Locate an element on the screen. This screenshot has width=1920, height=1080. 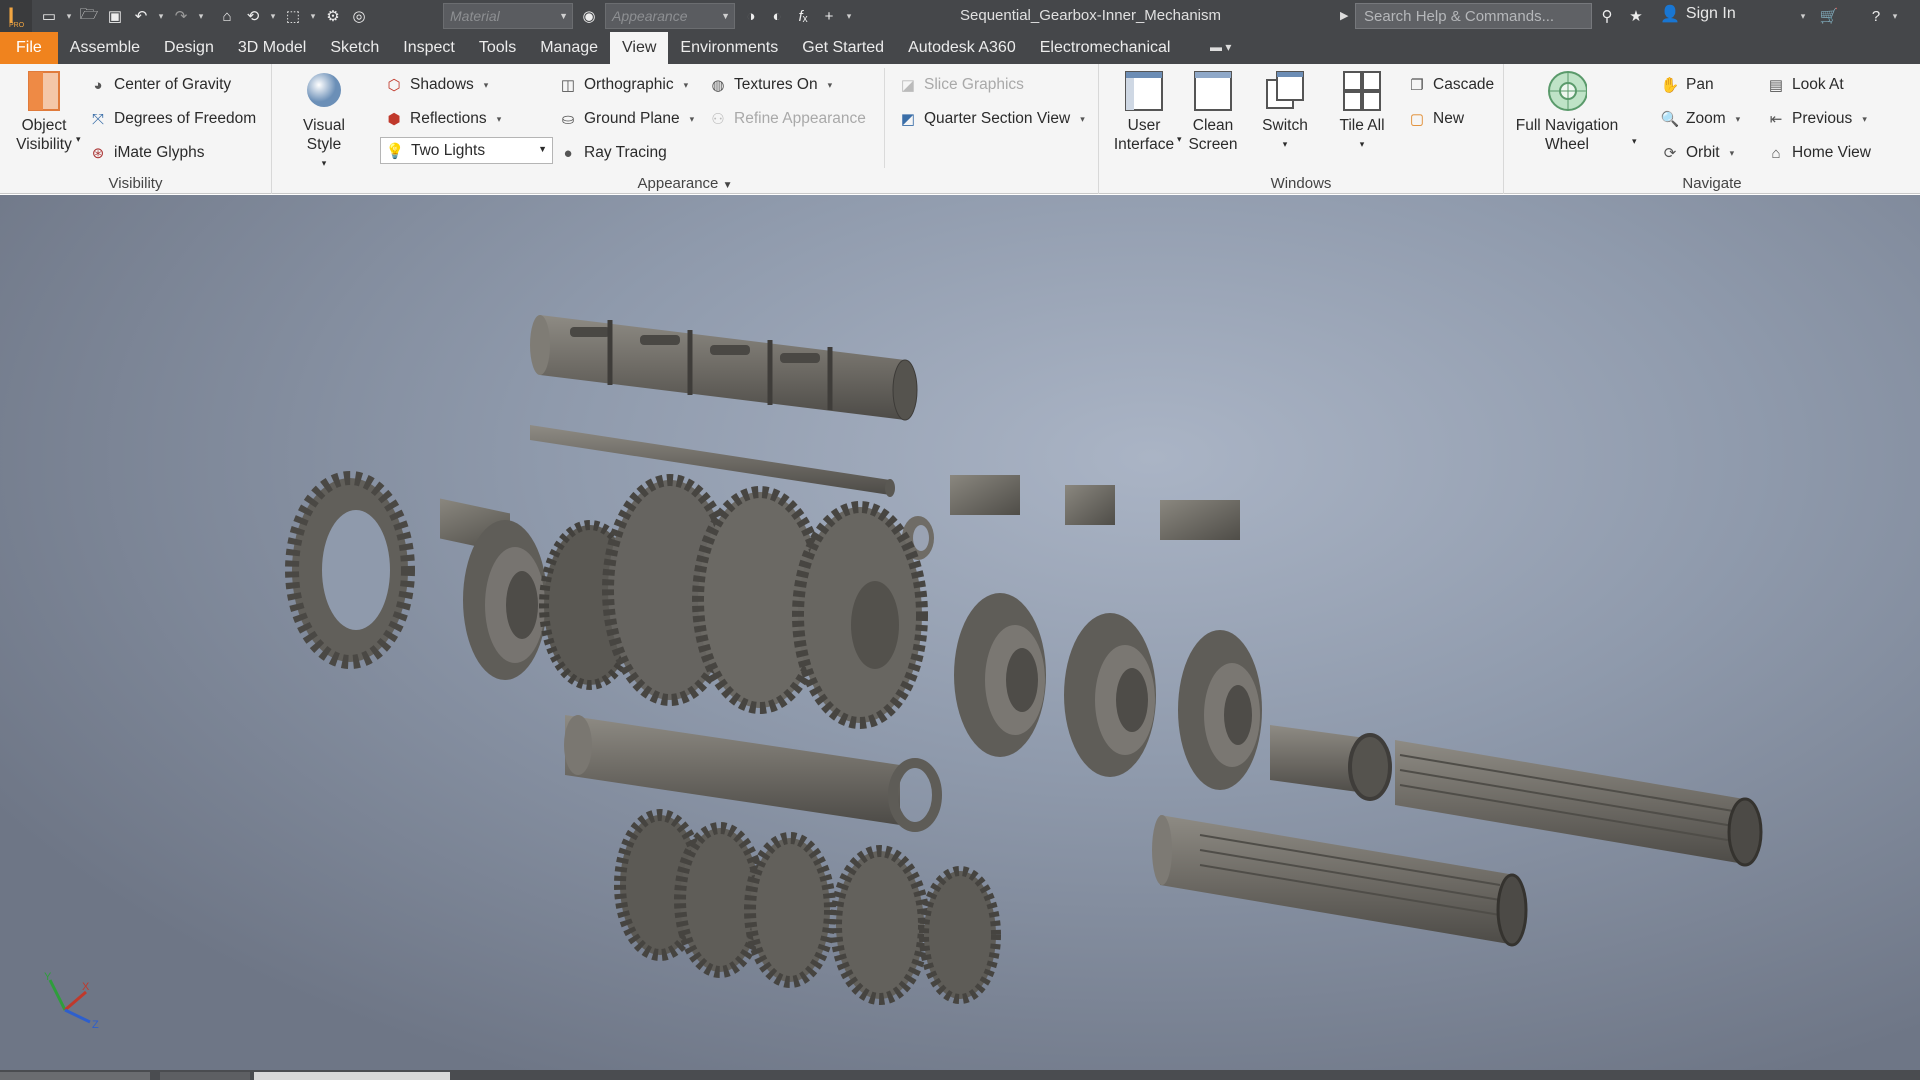
tab-file: File is located at coordinates (29, 48).